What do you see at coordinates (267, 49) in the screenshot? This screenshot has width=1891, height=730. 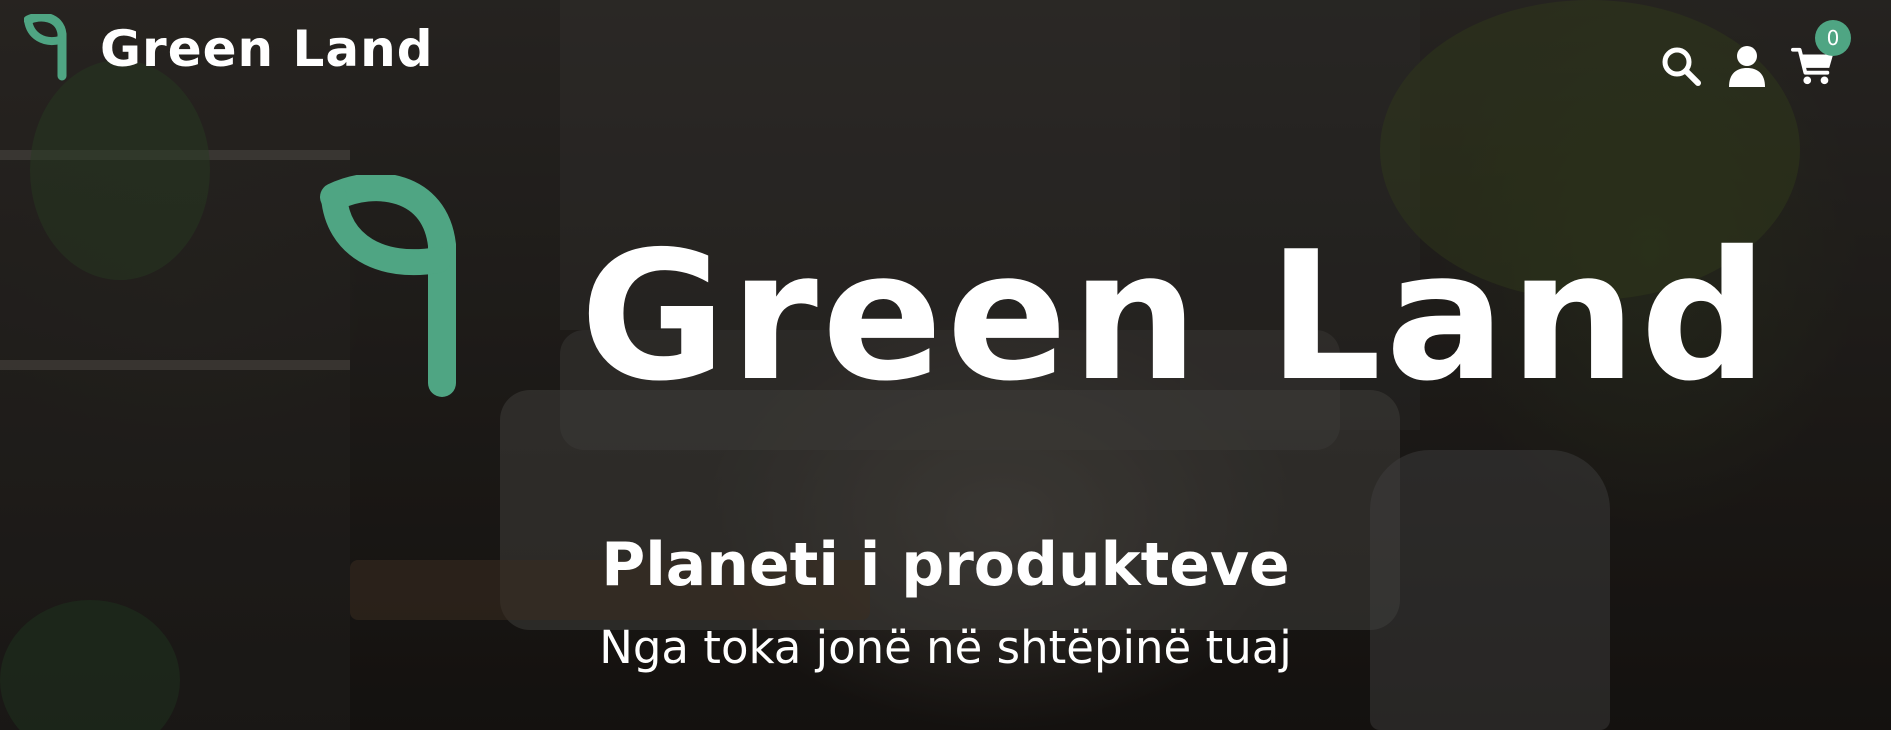 I see `brand-name: Green Land` at bounding box center [267, 49].